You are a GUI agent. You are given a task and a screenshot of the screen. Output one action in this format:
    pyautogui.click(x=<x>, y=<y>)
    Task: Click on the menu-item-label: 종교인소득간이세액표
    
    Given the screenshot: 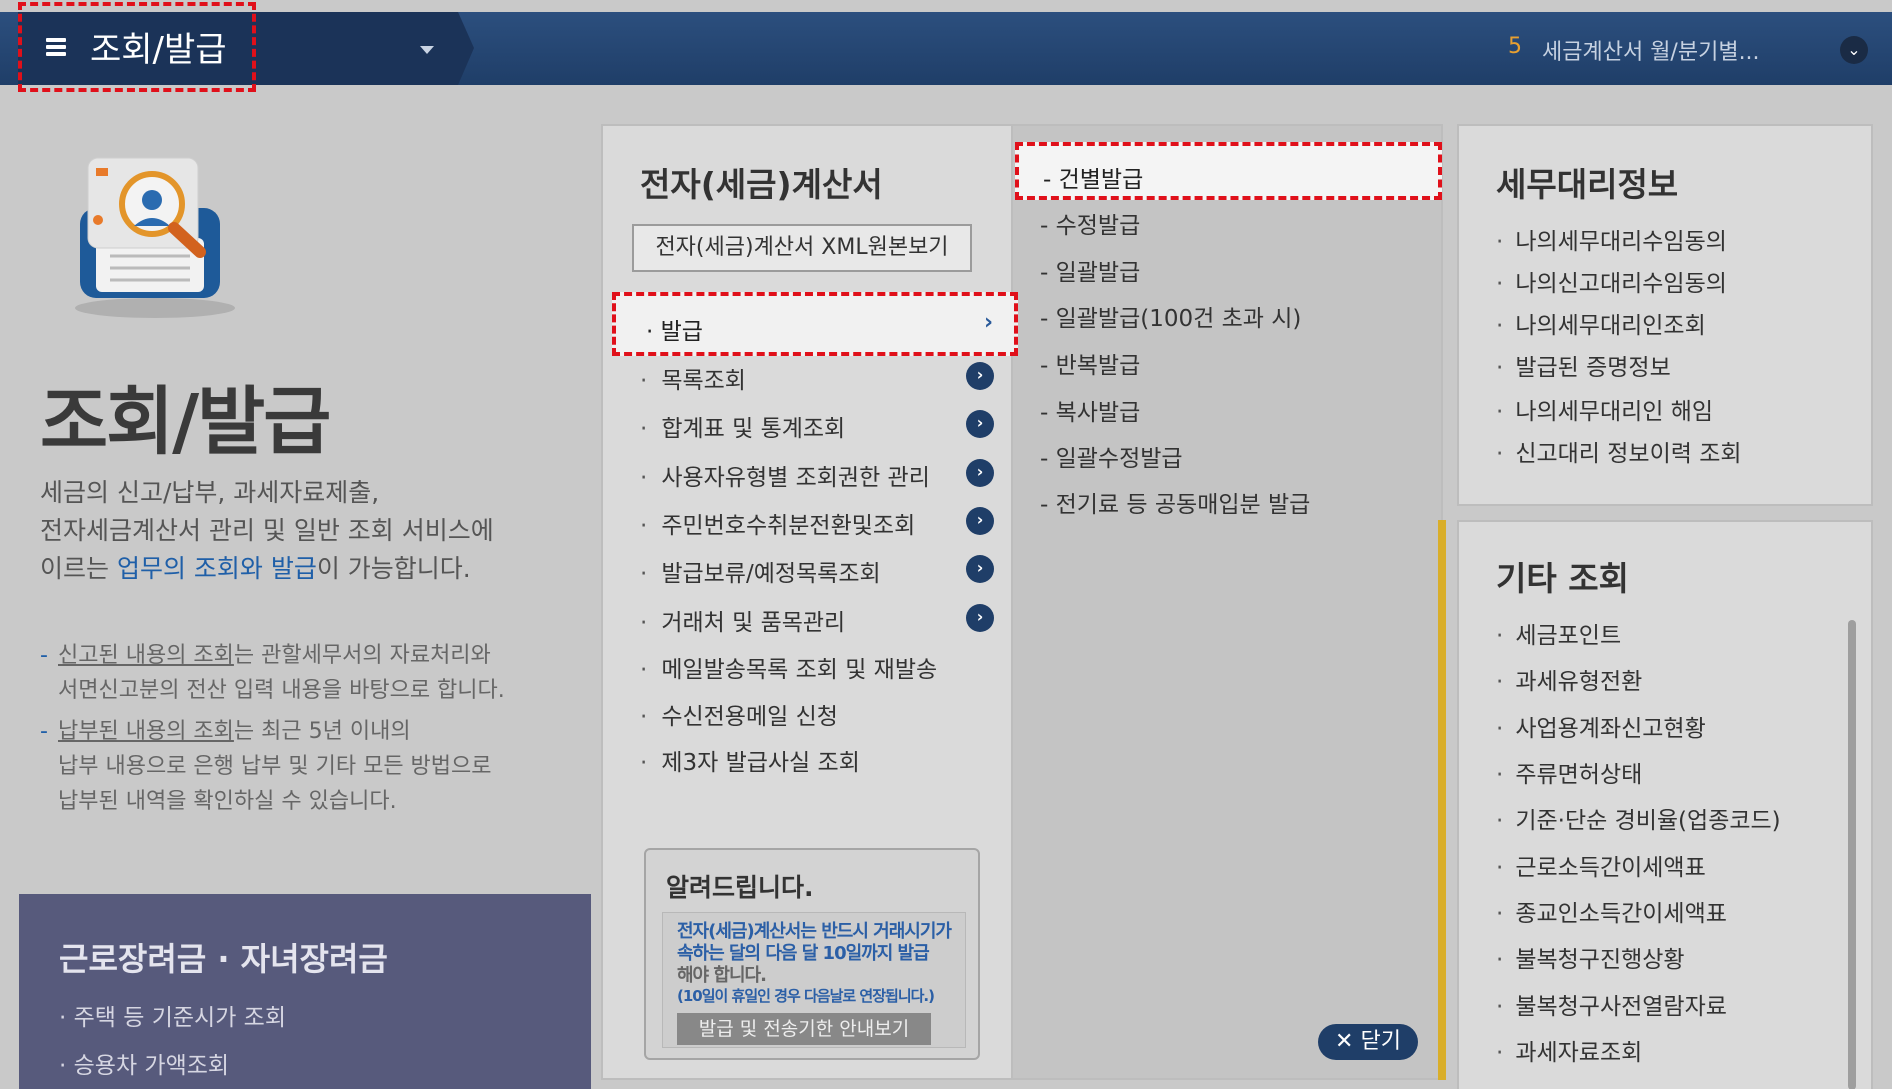 What is the action you would take?
    pyautogui.click(x=1621, y=914)
    